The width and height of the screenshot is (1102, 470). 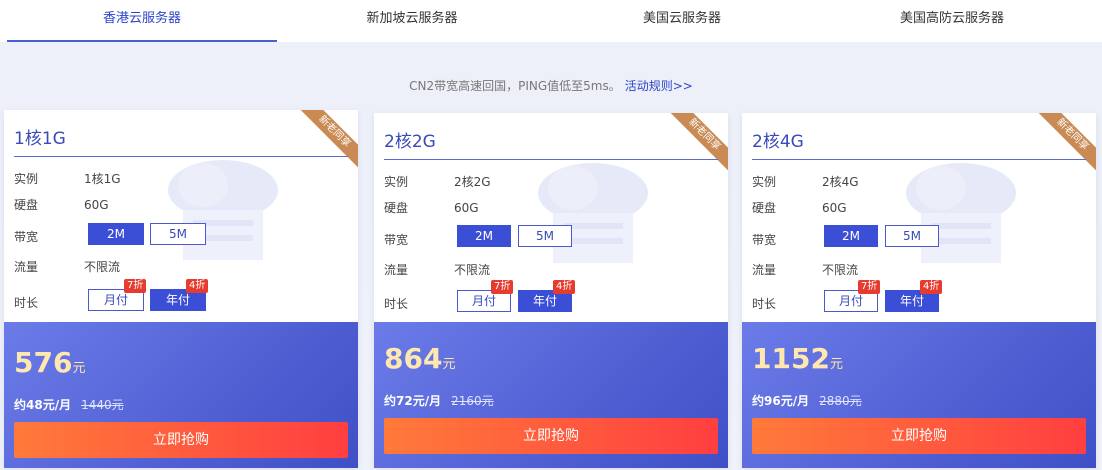 What do you see at coordinates (952, 21) in the screenshot?
I see `tab-usa-ddos: 美国高防云服务器` at bounding box center [952, 21].